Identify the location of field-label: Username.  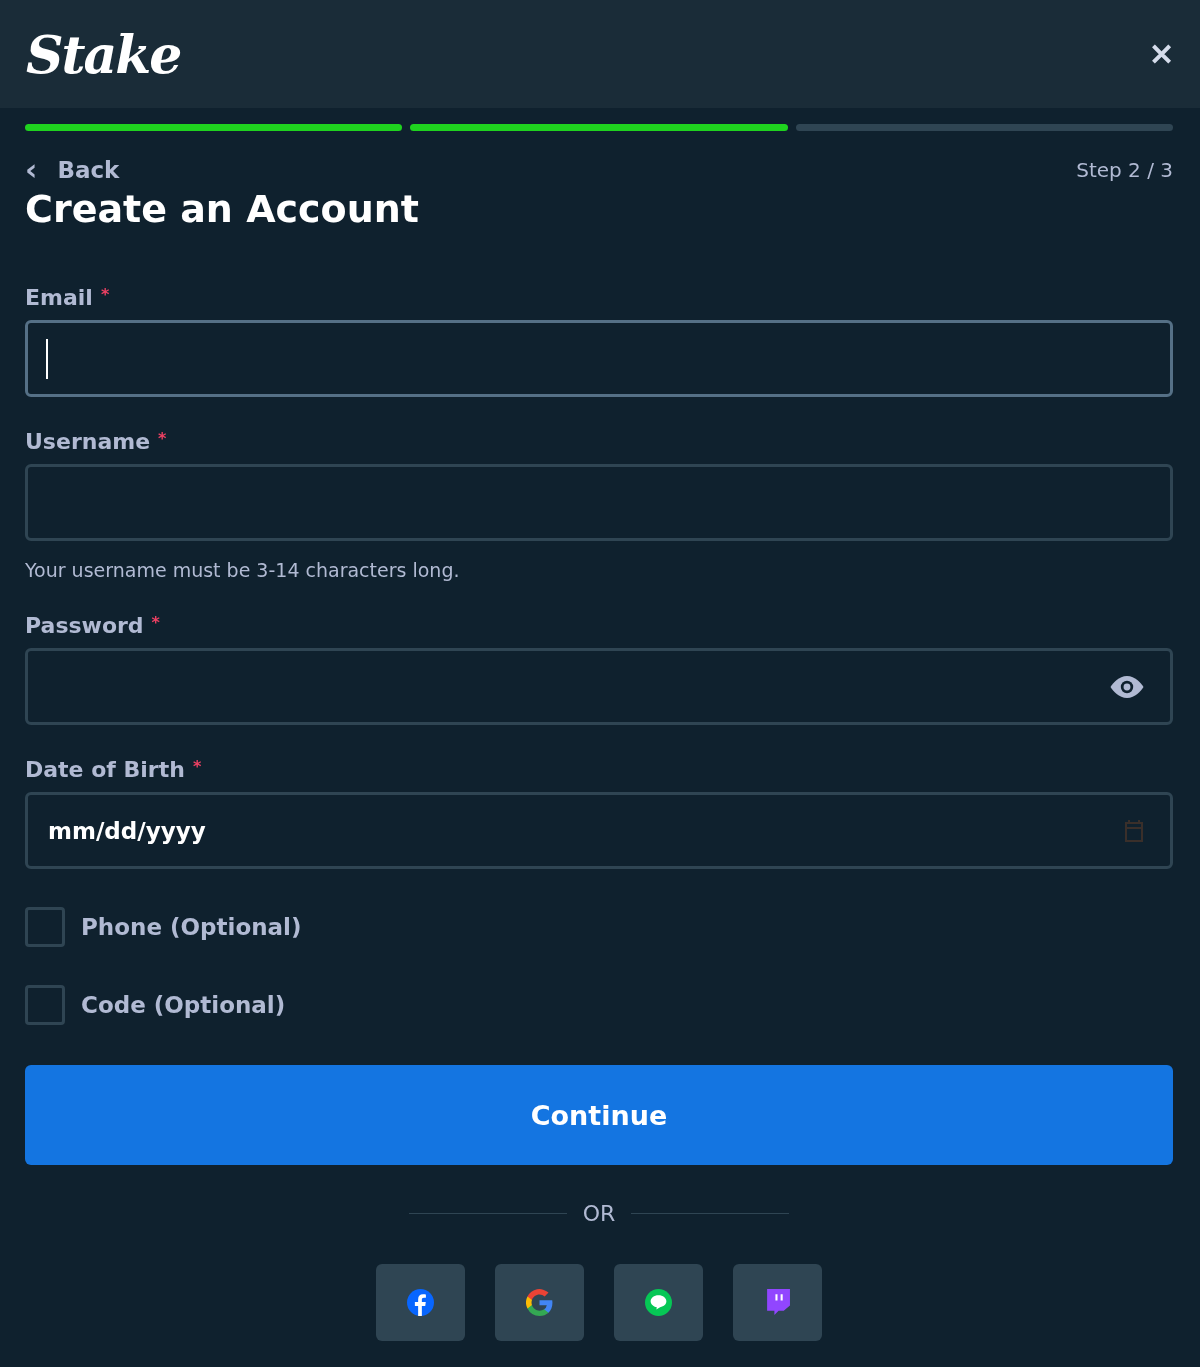
(88, 441).